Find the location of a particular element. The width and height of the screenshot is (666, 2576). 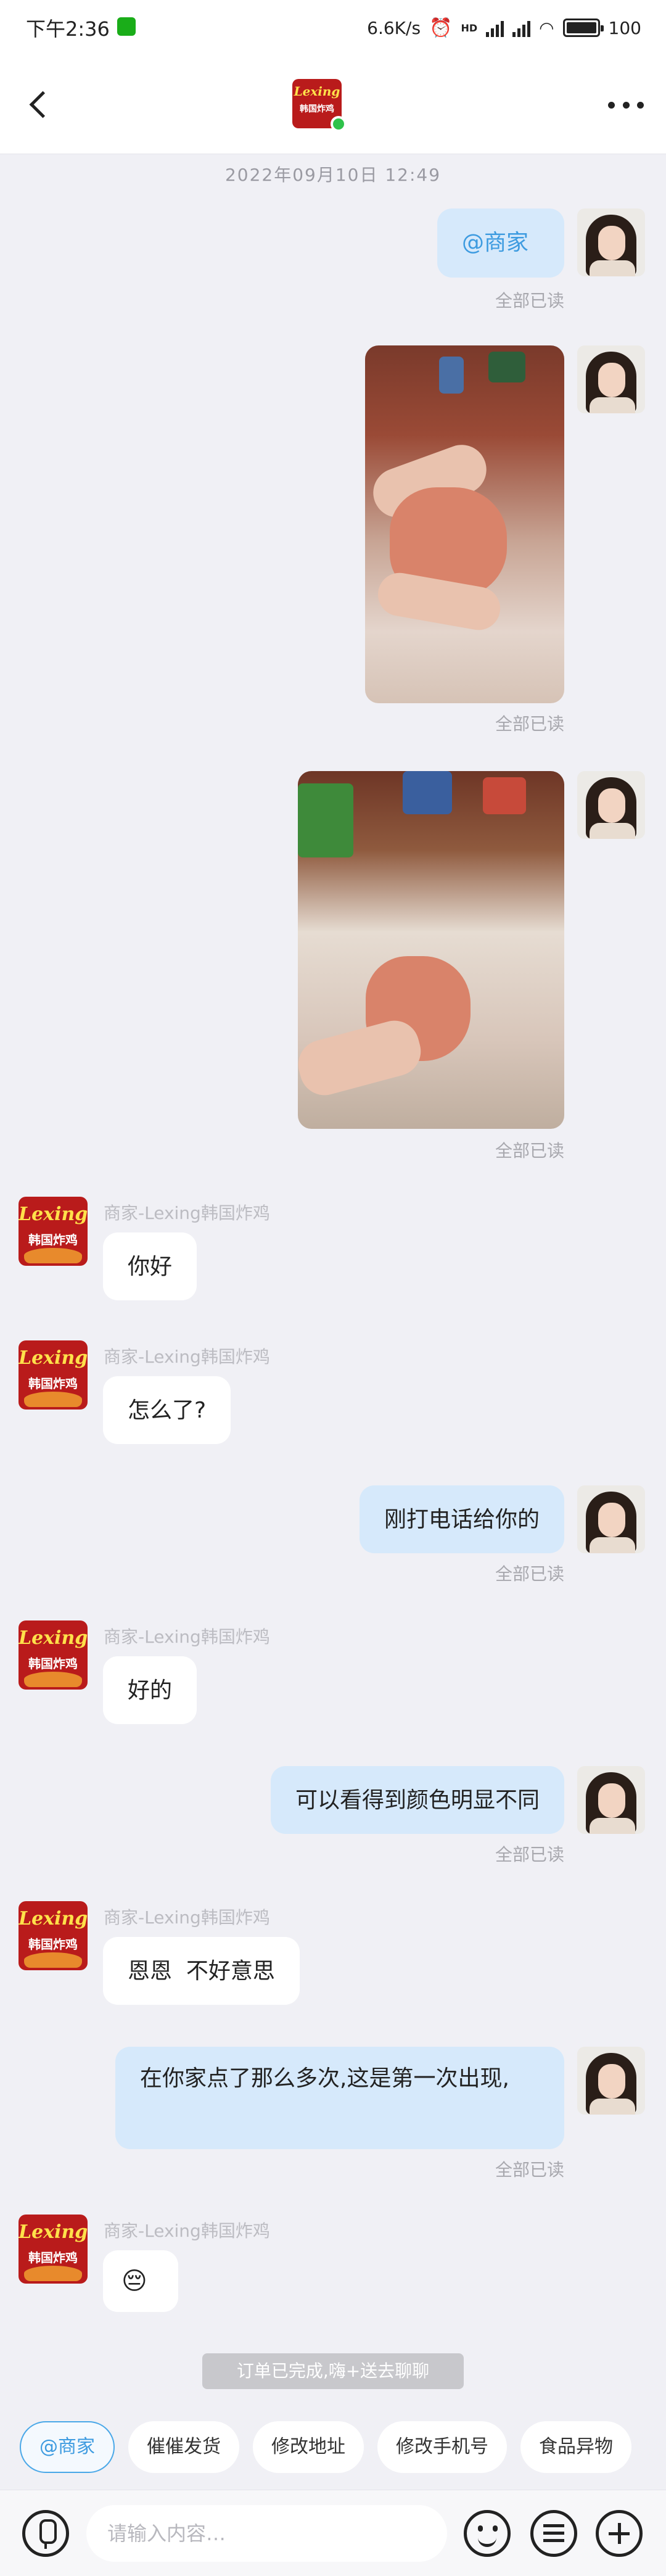

message-bubble-outgoing: 在你家点了那么多次,这是第一次出现, is located at coordinates (339, 2098).